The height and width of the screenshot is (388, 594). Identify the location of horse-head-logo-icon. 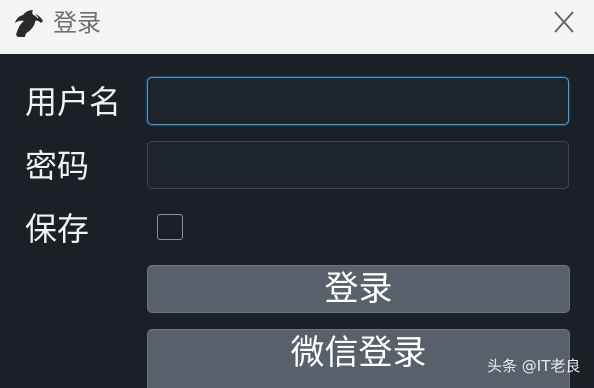
(29, 23).